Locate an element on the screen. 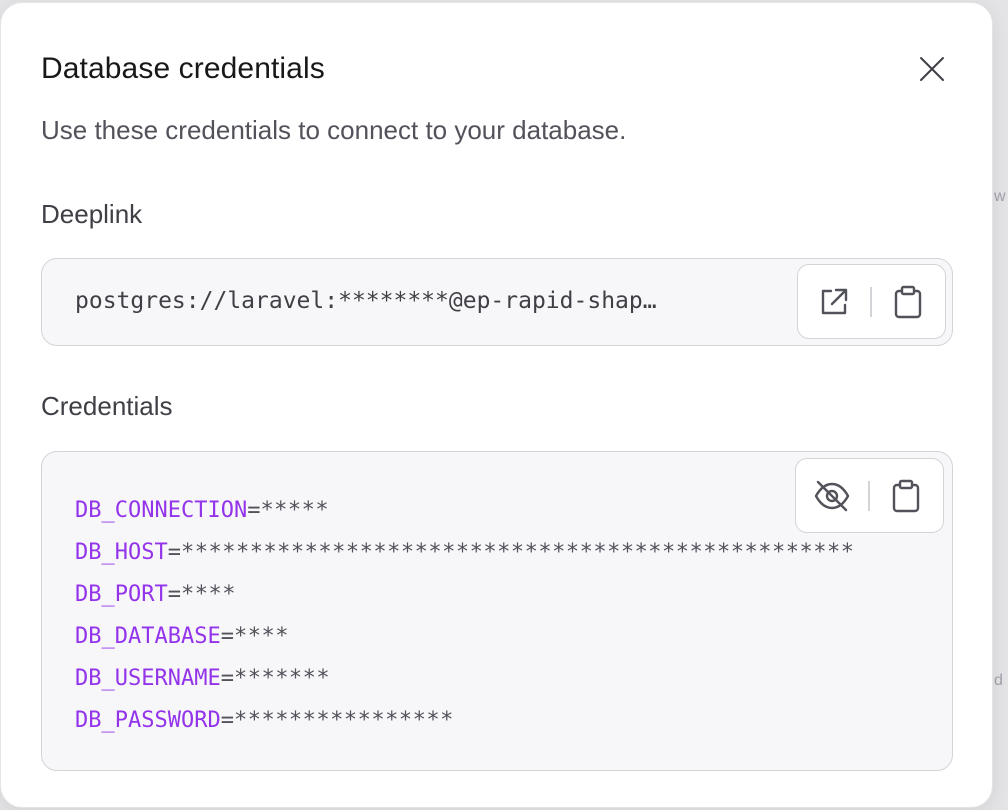 The height and width of the screenshot is (810, 1008). toggle-visibility-button is located at coordinates (832, 495).